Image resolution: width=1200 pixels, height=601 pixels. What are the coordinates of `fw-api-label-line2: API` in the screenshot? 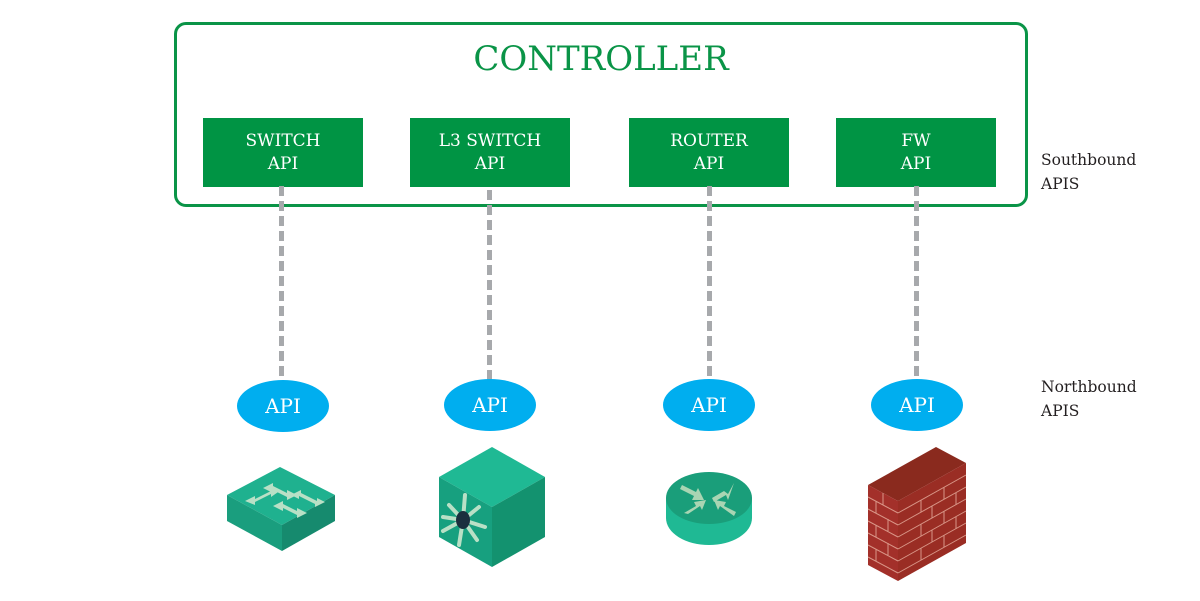 It's located at (916, 163).